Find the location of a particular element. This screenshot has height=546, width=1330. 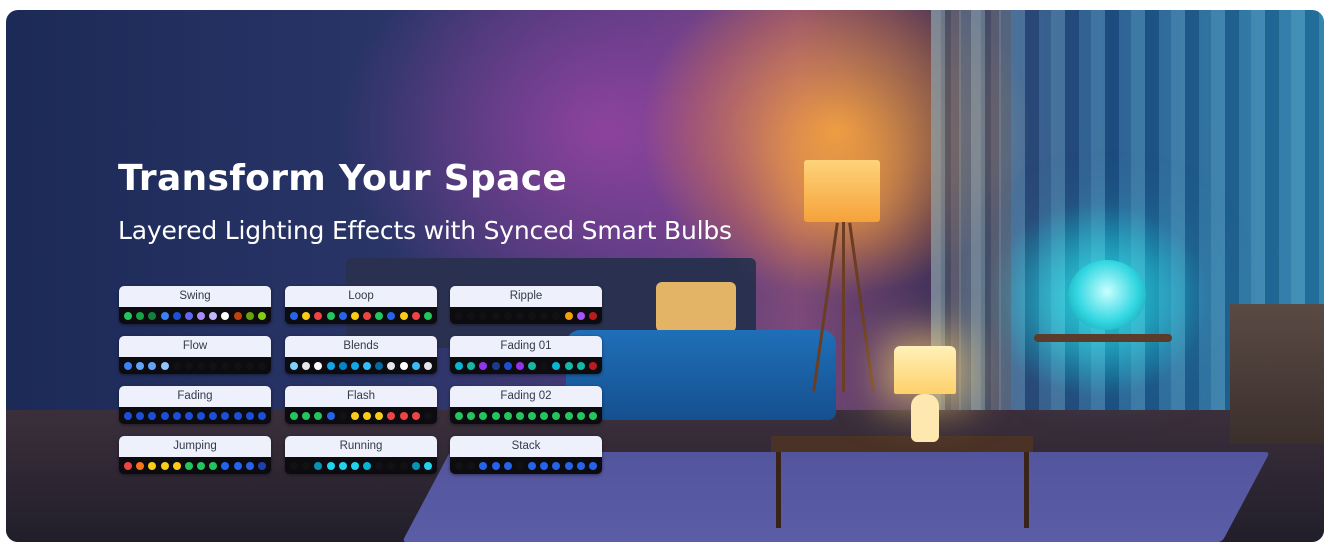

effect-card: Flow is located at coordinates (195, 355).